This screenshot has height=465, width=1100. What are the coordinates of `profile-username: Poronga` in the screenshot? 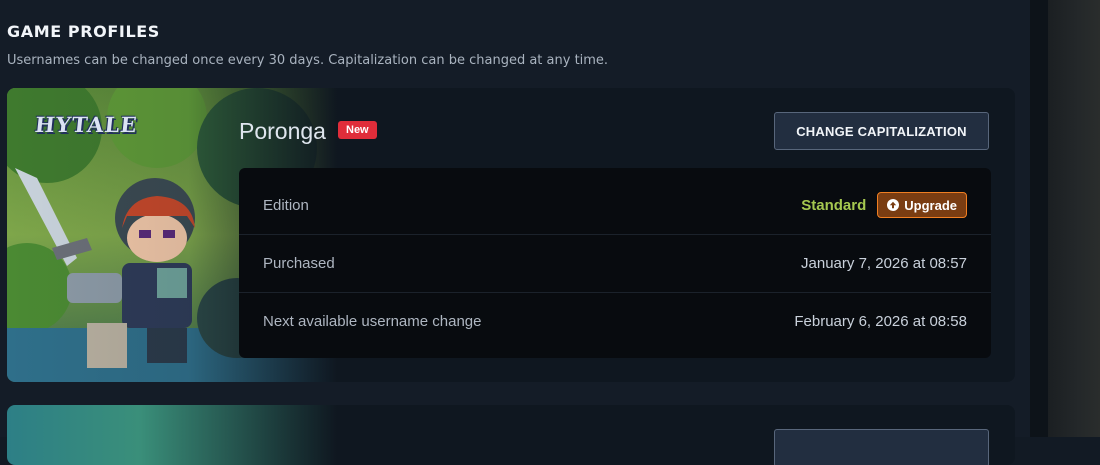 It's located at (282, 131).